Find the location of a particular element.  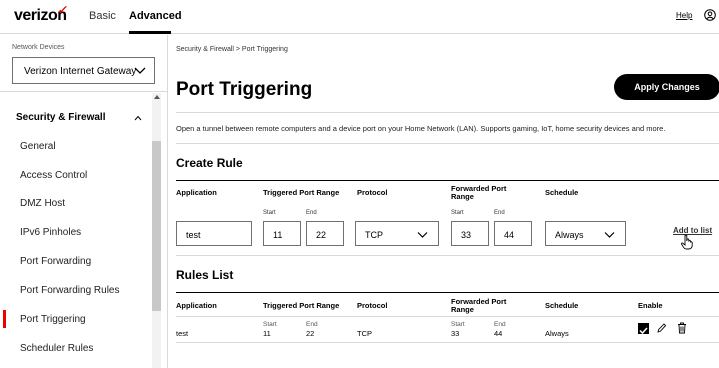

enable-checkbox is located at coordinates (643, 329).